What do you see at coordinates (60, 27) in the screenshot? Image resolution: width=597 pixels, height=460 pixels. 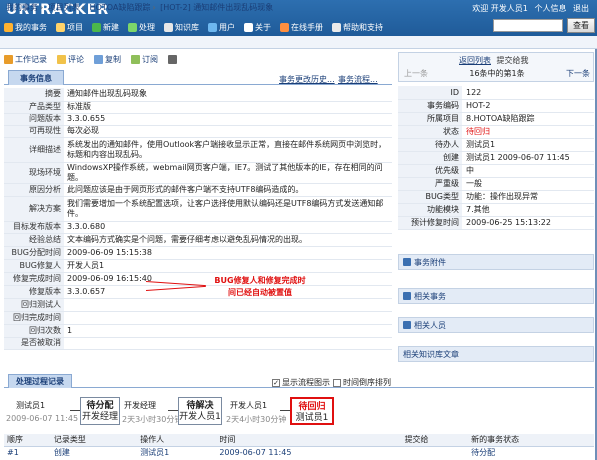 I see `project-icon` at bounding box center [60, 27].